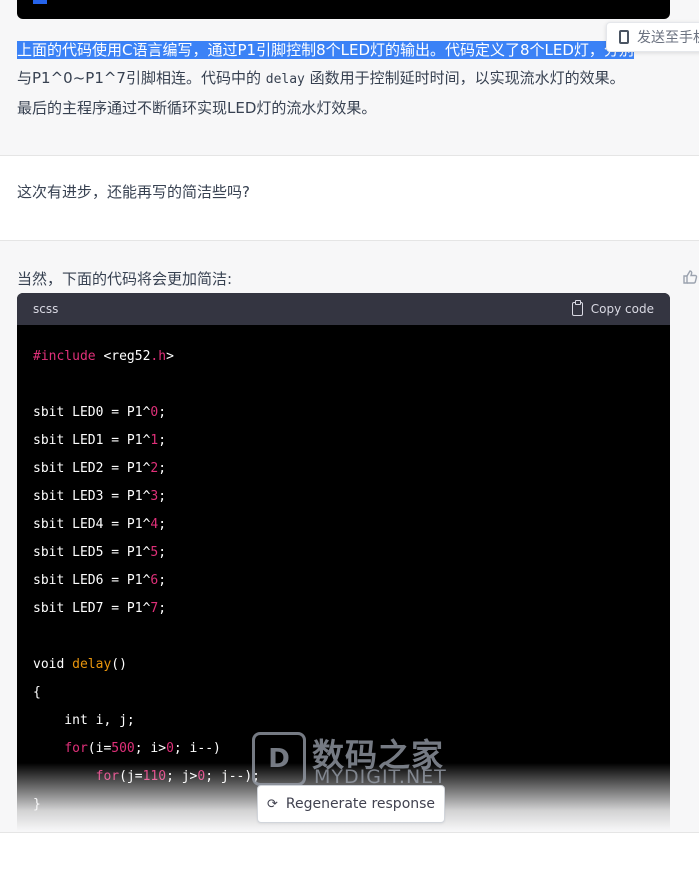 This screenshot has width=699, height=880. What do you see at coordinates (158, 356) in the screenshot?
I see `code-token: .h` at bounding box center [158, 356].